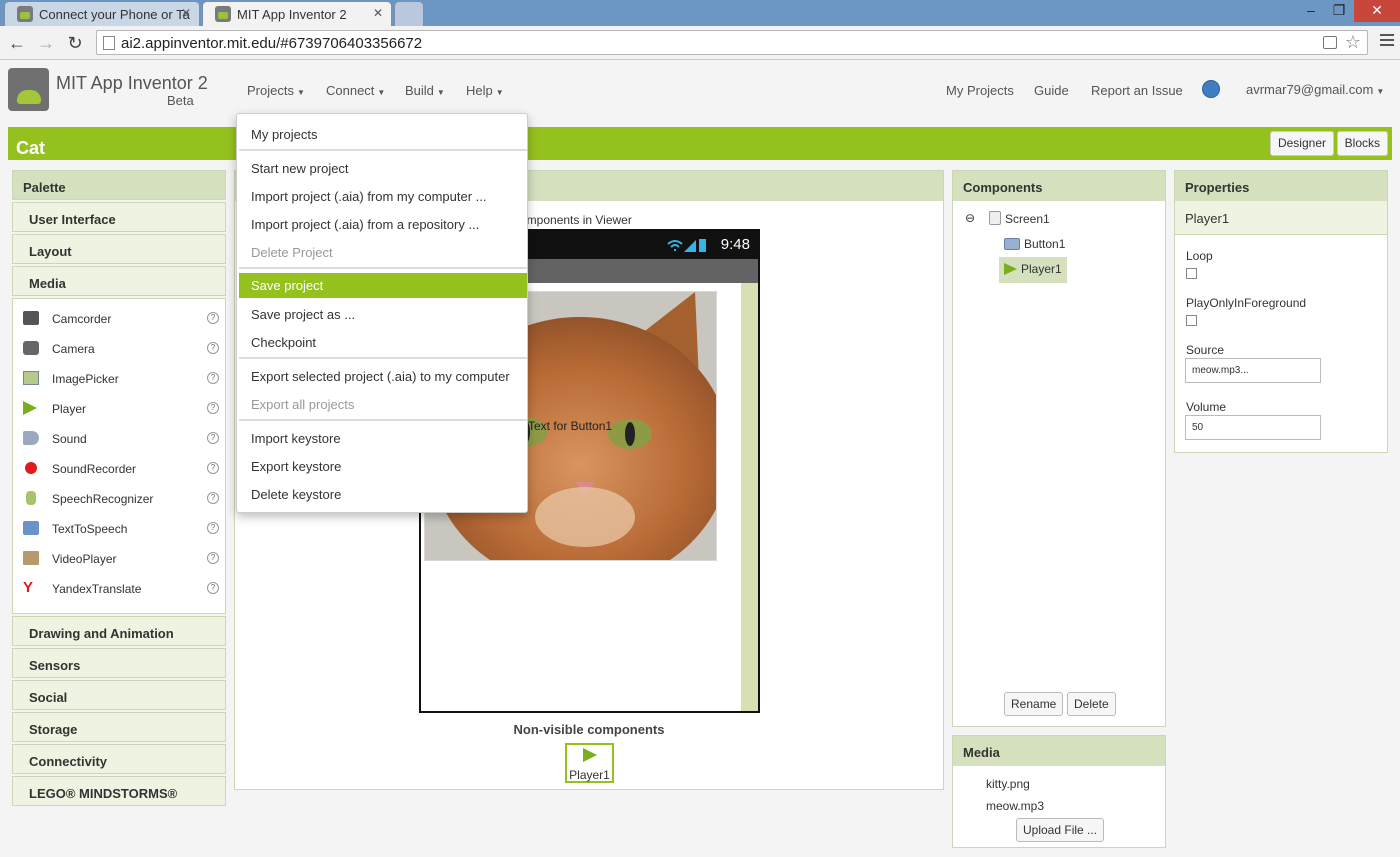 This screenshot has height=857, width=1400. I want to click on palette-item-yandextranslate: Y YandexTranslate ?, so click(119, 588).